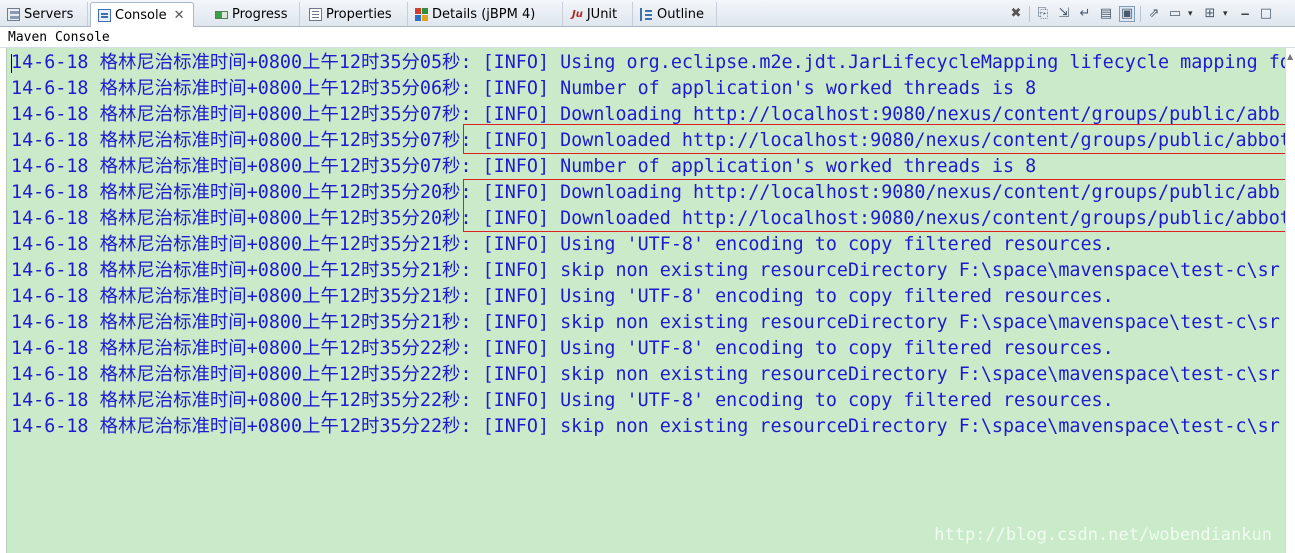  Describe the element at coordinates (359, 14) in the screenshot. I see `tab-label: Properties` at that location.